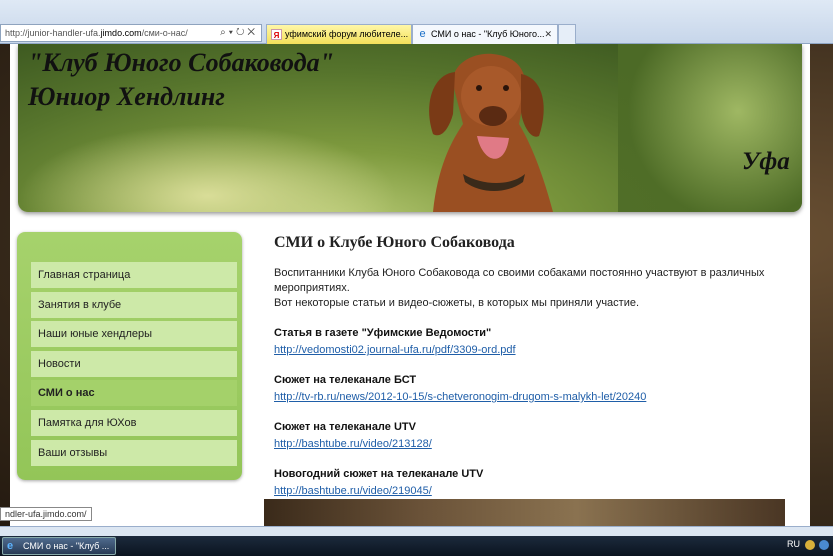 The height and width of the screenshot is (556, 833). Describe the element at coordinates (46, 514) in the screenshot. I see `status-url-tooltip: ndler-ufa.jimdo.com/` at that location.